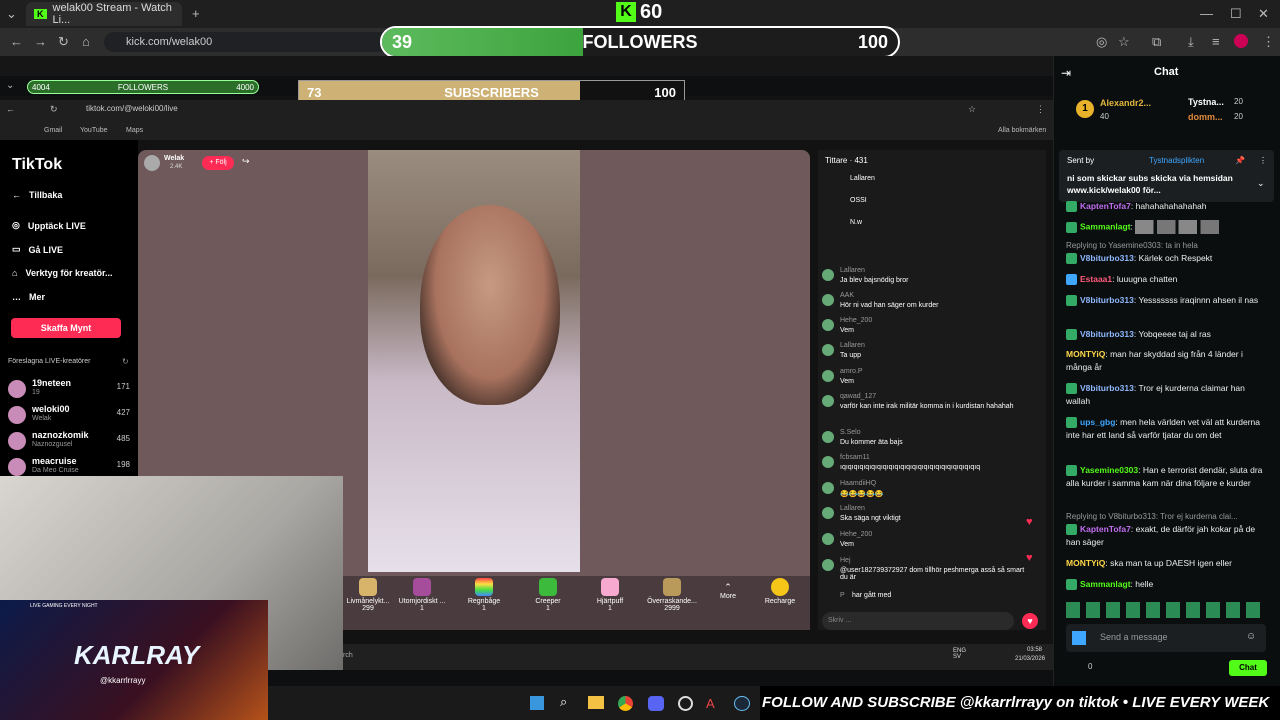 The height and width of the screenshot is (720, 1280). I want to click on home-icon: ⌂, so click(86, 41).